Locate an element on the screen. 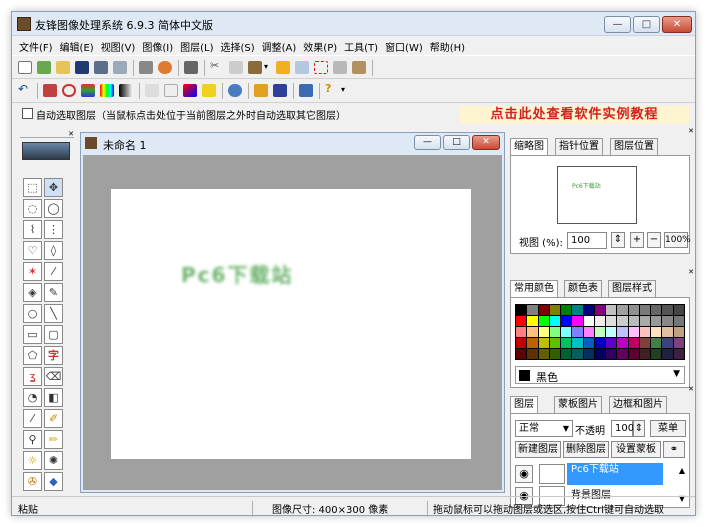 Image resolution: width=707 pixels, height=527 pixels. color-panel-close-icon: ✕ is located at coordinates (691, 272).